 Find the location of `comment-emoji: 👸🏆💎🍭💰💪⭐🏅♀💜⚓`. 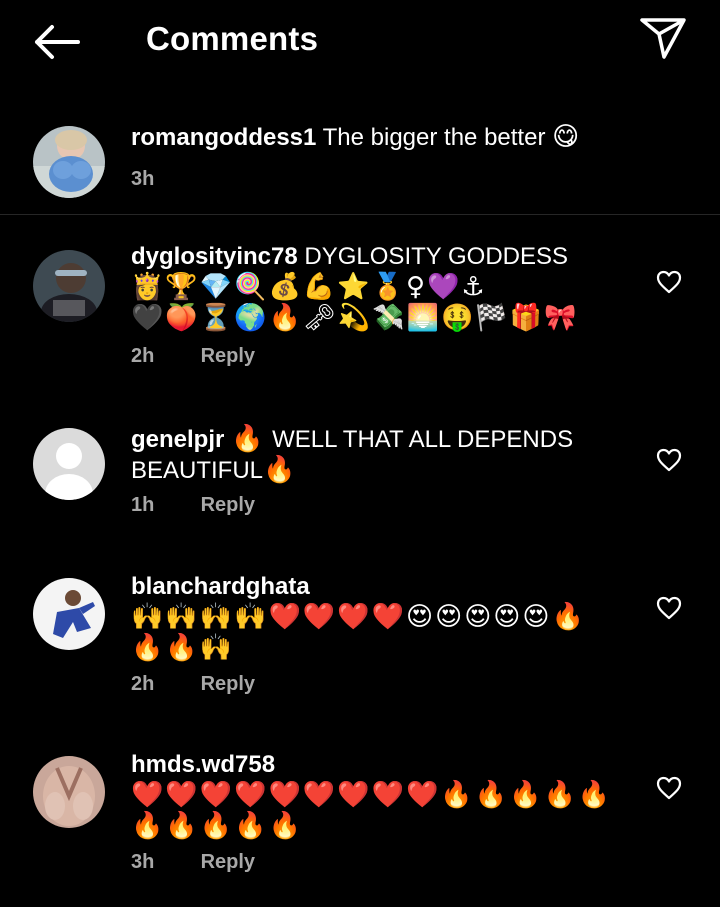

comment-emoji: 👸🏆💎🍭💰💪⭐🏅♀💜⚓ is located at coordinates (309, 287).